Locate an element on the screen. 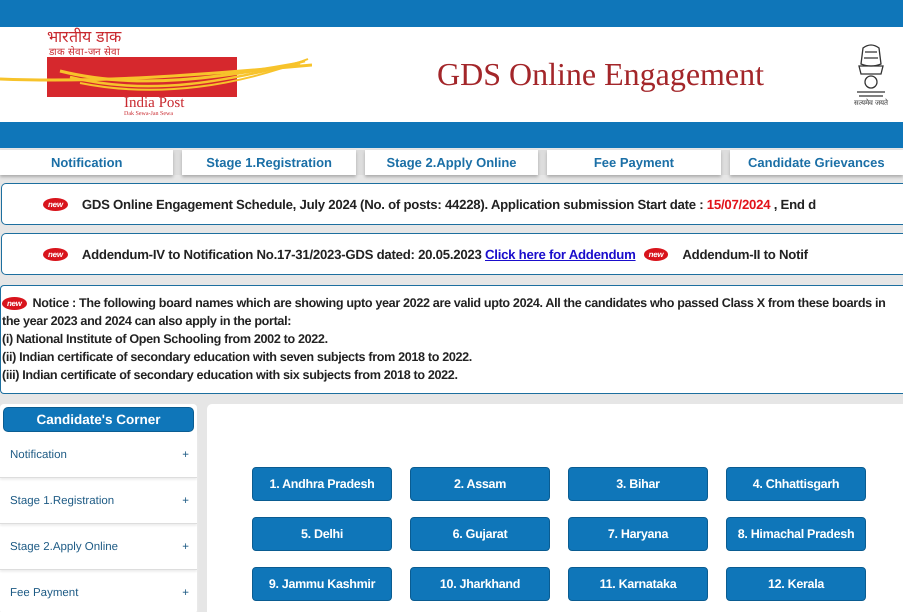 This screenshot has height=612, width=903. start-date: 15/07/2024 is located at coordinates (738, 204).